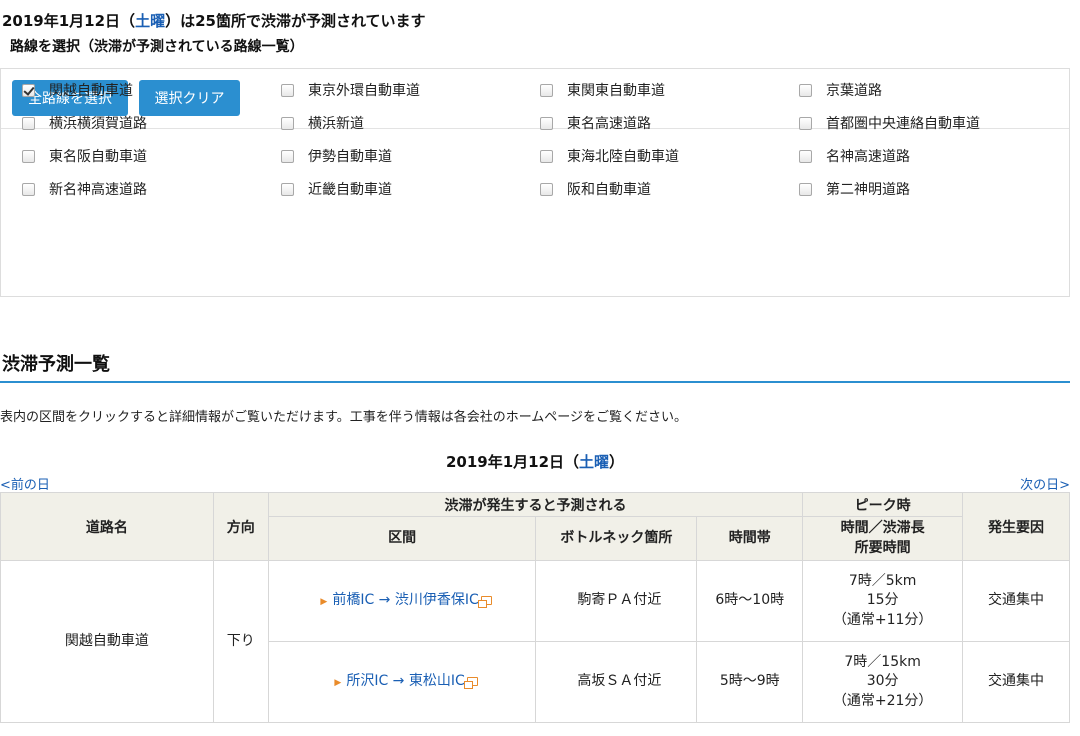 The width and height of the screenshot is (1080, 736). I want to click on route-label: 横浜横須賀道路, so click(98, 124).